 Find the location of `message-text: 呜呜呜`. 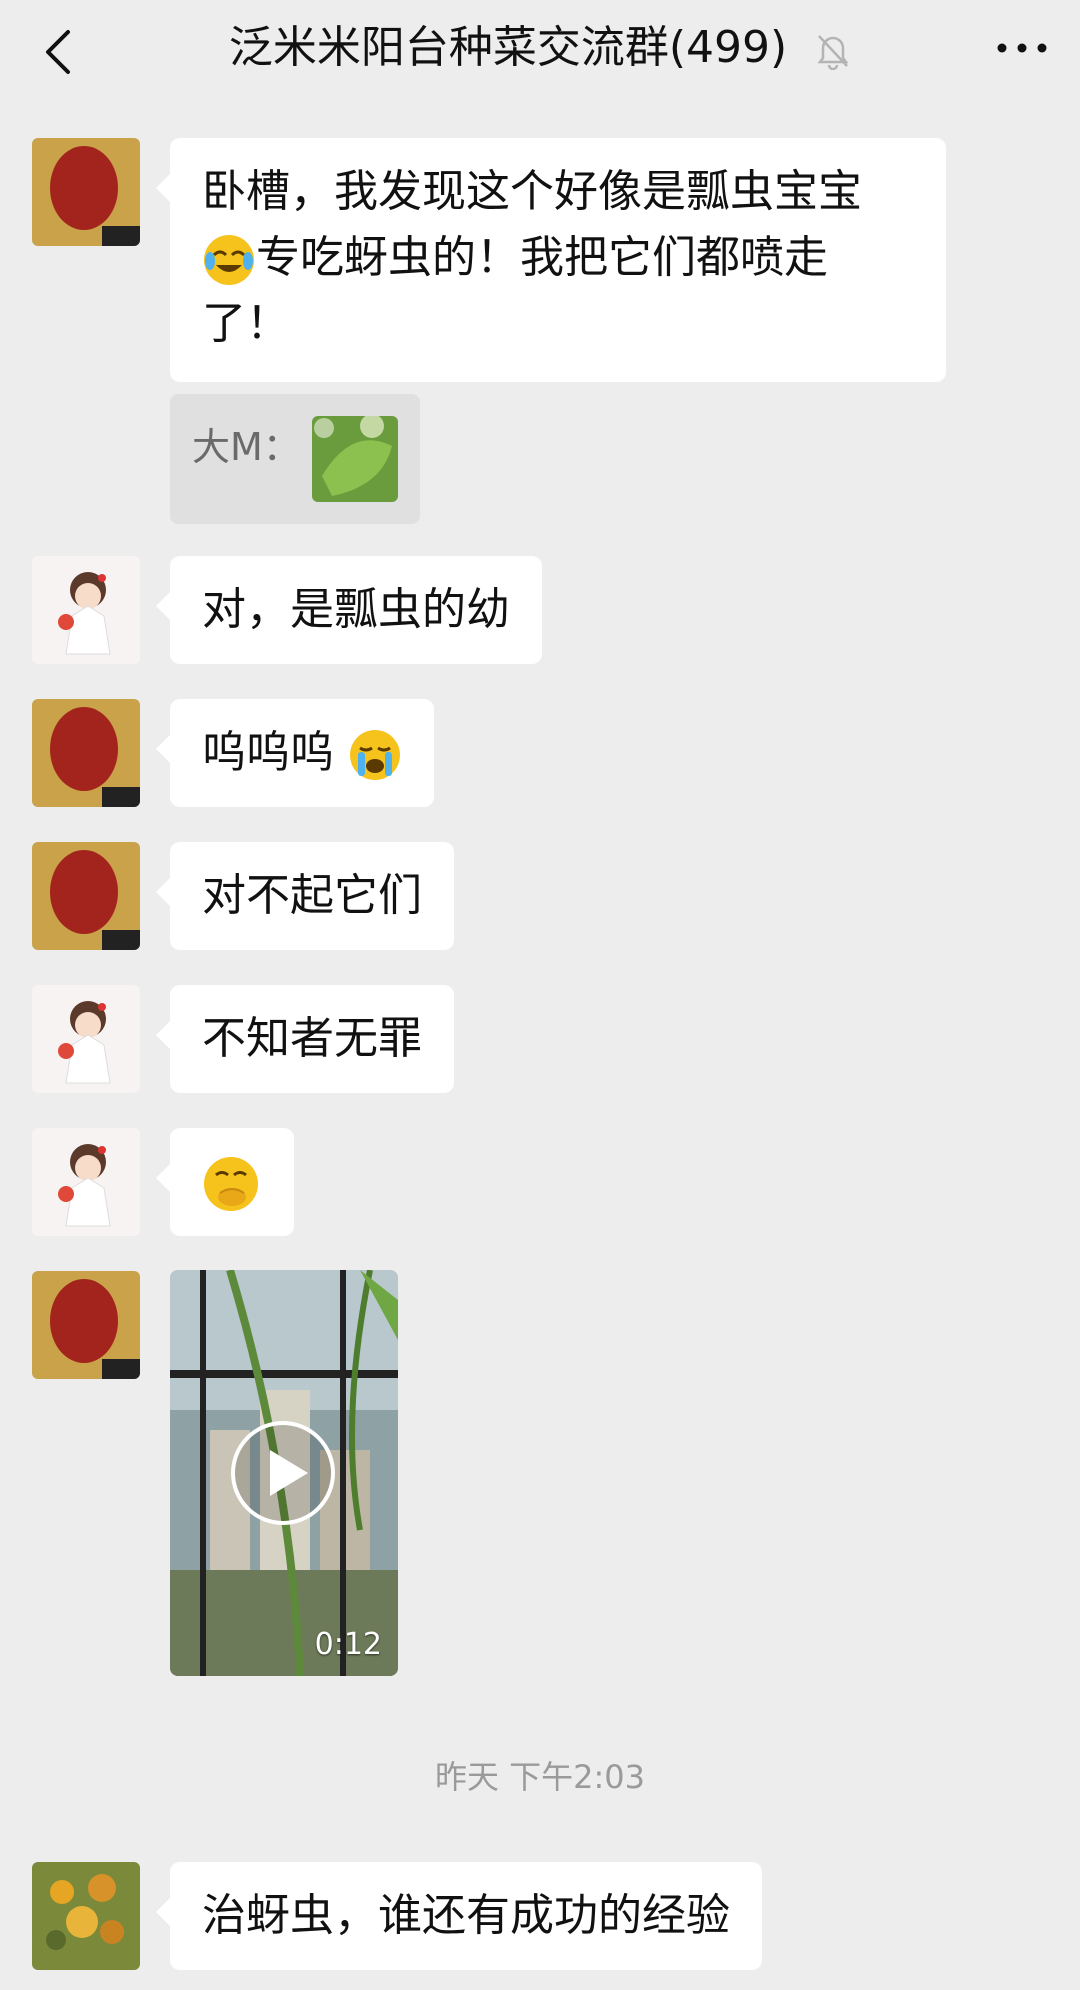

message-text: 呜呜呜 is located at coordinates (268, 752).